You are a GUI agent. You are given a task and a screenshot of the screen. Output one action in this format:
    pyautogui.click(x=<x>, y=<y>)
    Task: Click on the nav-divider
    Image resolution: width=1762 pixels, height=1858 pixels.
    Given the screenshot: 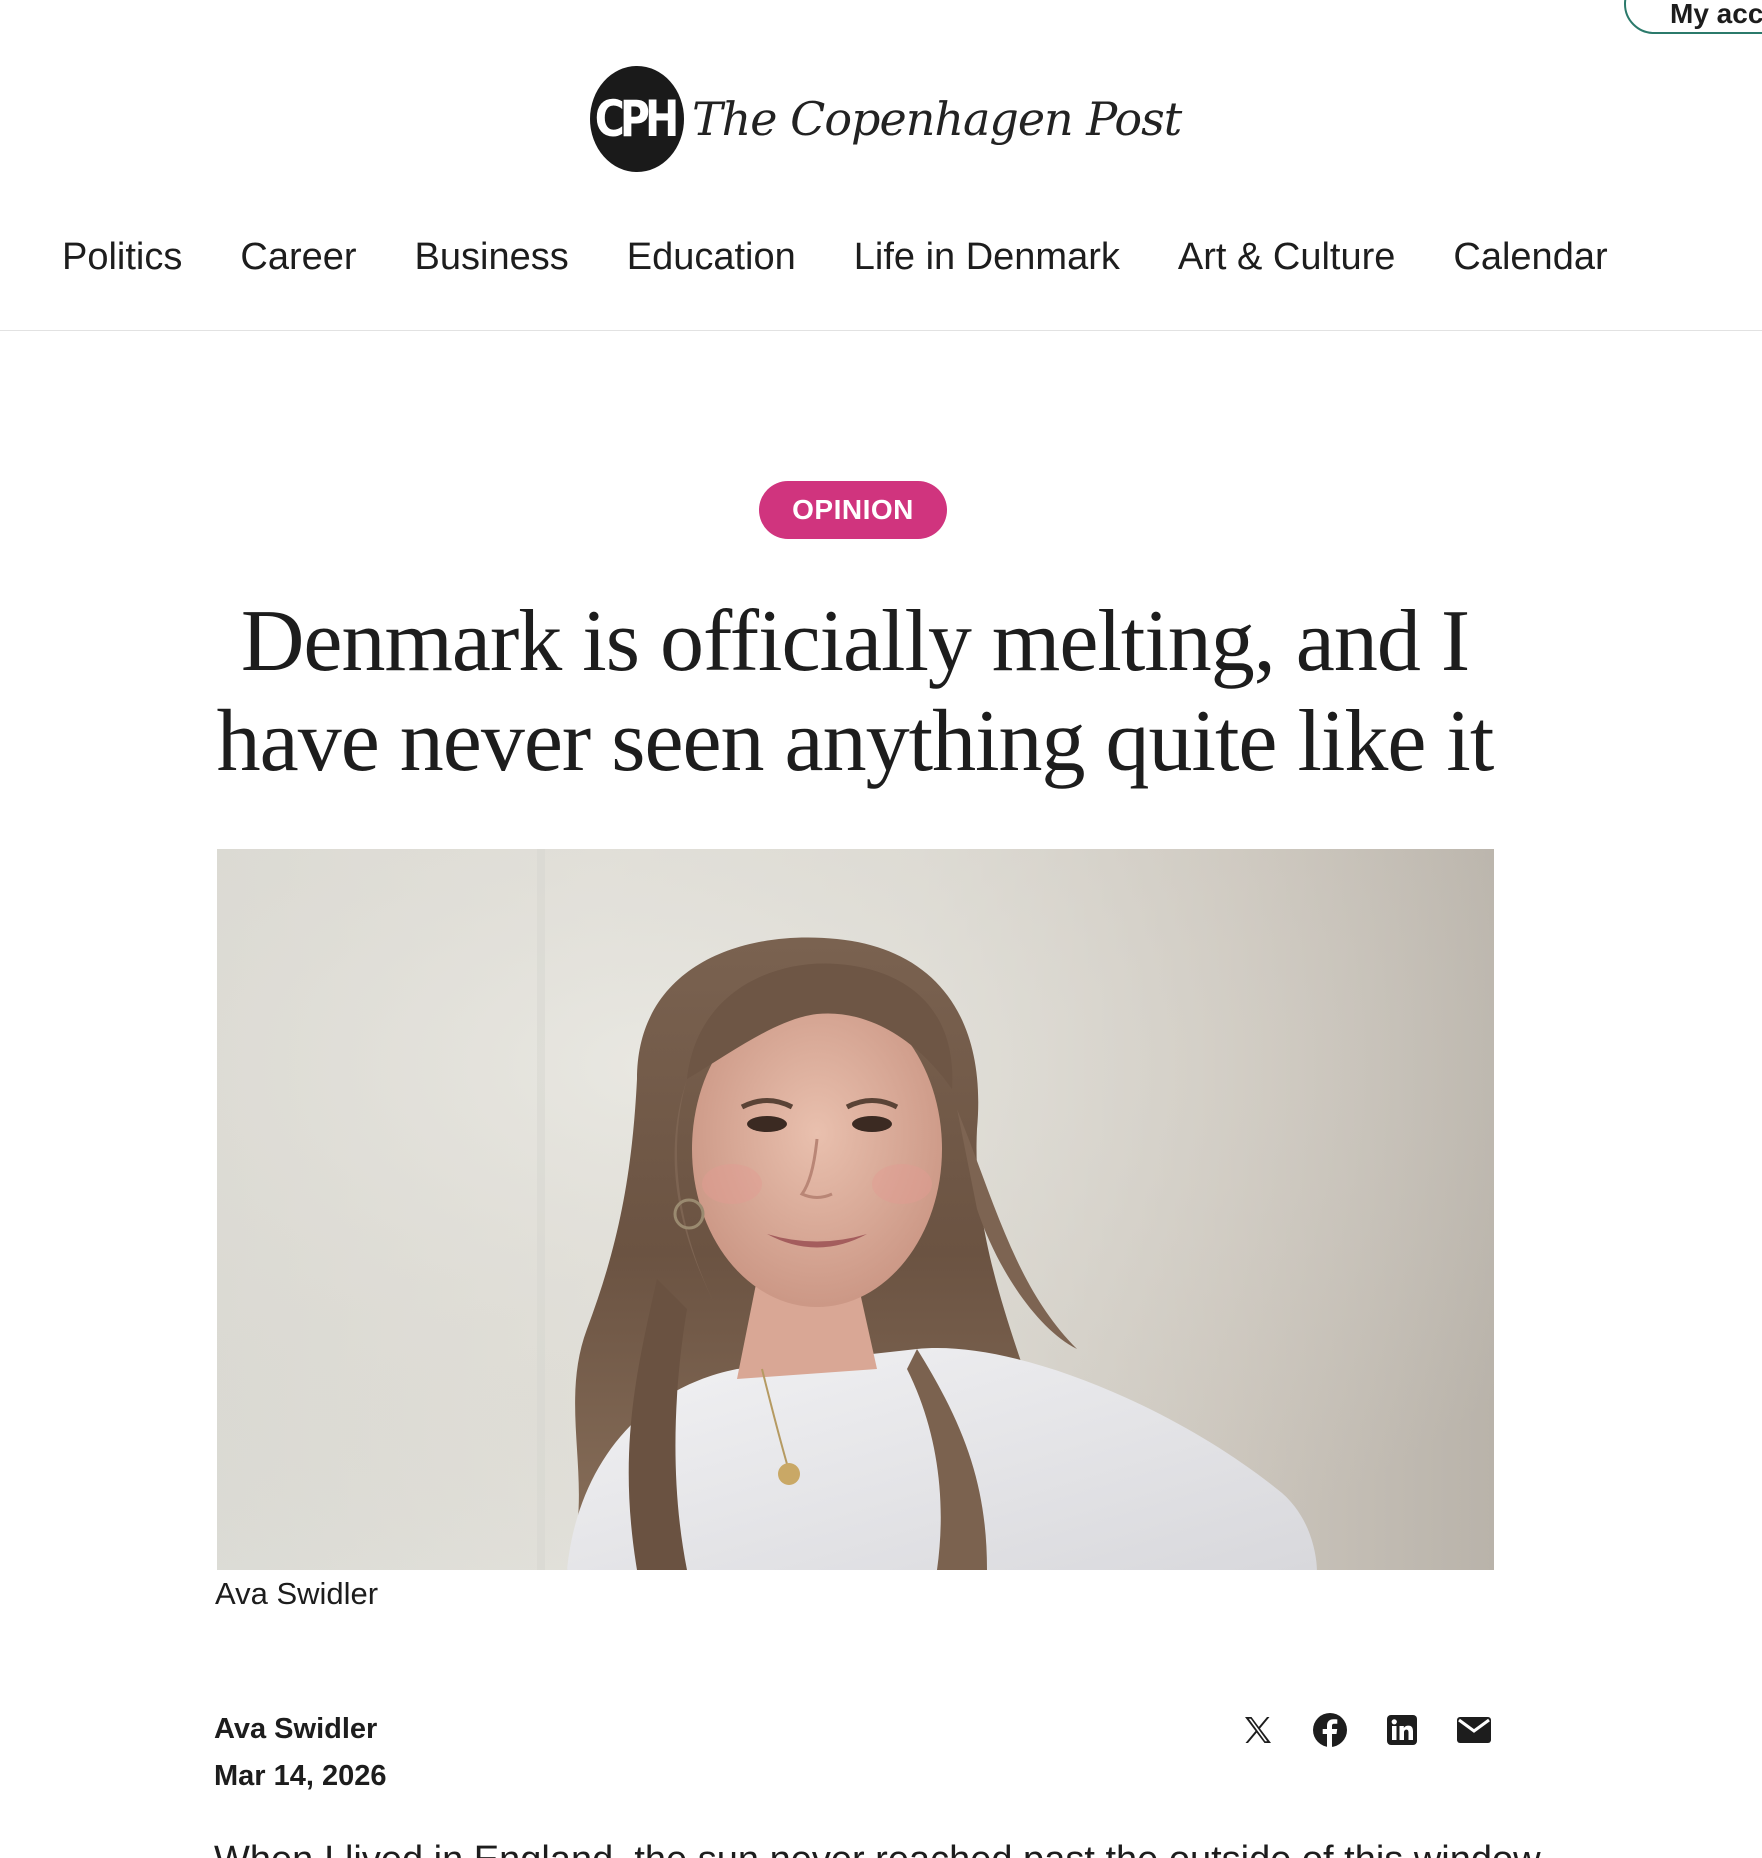 What is the action you would take?
    pyautogui.click(x=881, y=330)
    